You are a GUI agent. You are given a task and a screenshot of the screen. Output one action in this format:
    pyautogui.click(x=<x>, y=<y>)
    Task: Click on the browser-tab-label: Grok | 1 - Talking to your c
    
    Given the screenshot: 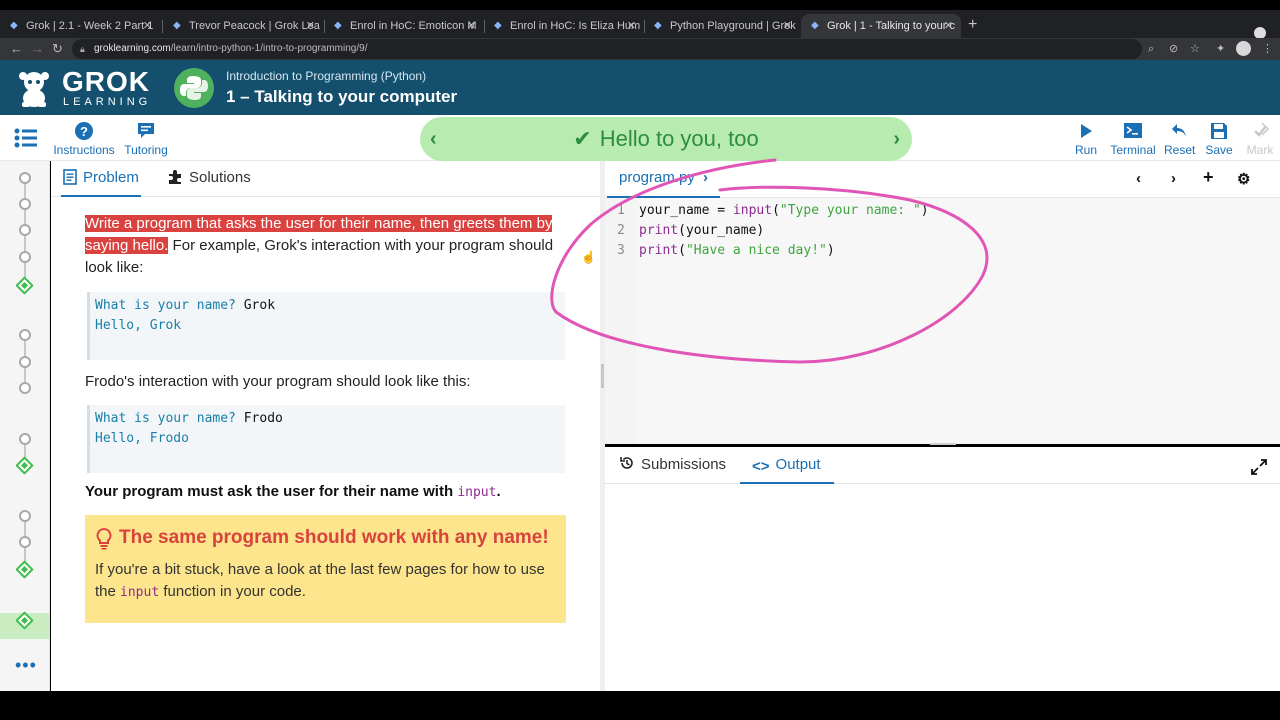 What is the action you would take?
    pyautogui.click(x=891, y=26)
    